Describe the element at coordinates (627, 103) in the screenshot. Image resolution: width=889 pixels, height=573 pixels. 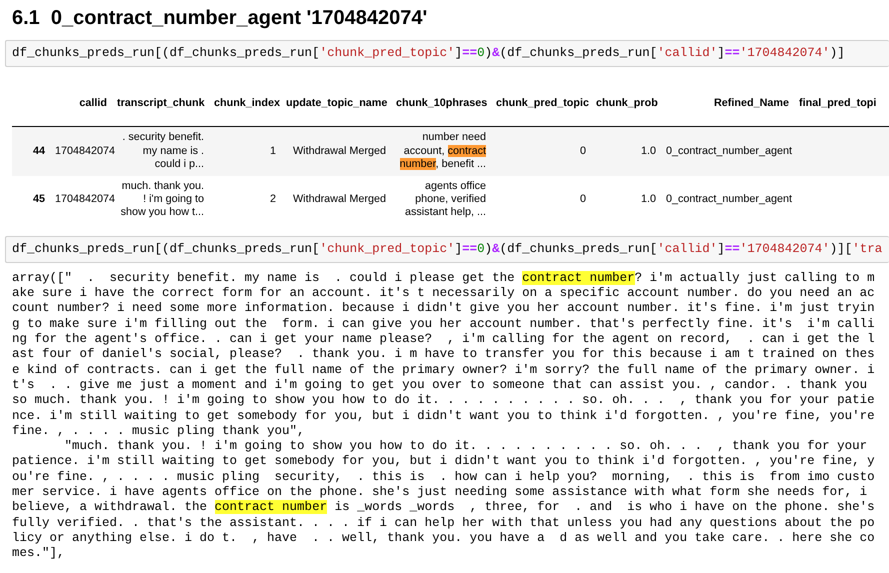
I see `column-header: chunk_prob` at that location.